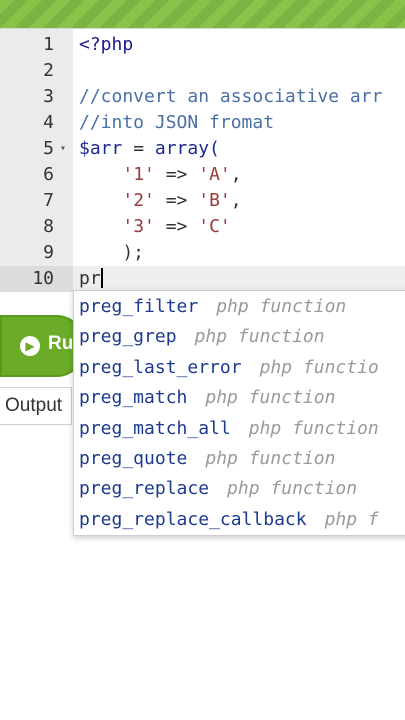  I want to click on code-token: );, so click(112, 252).